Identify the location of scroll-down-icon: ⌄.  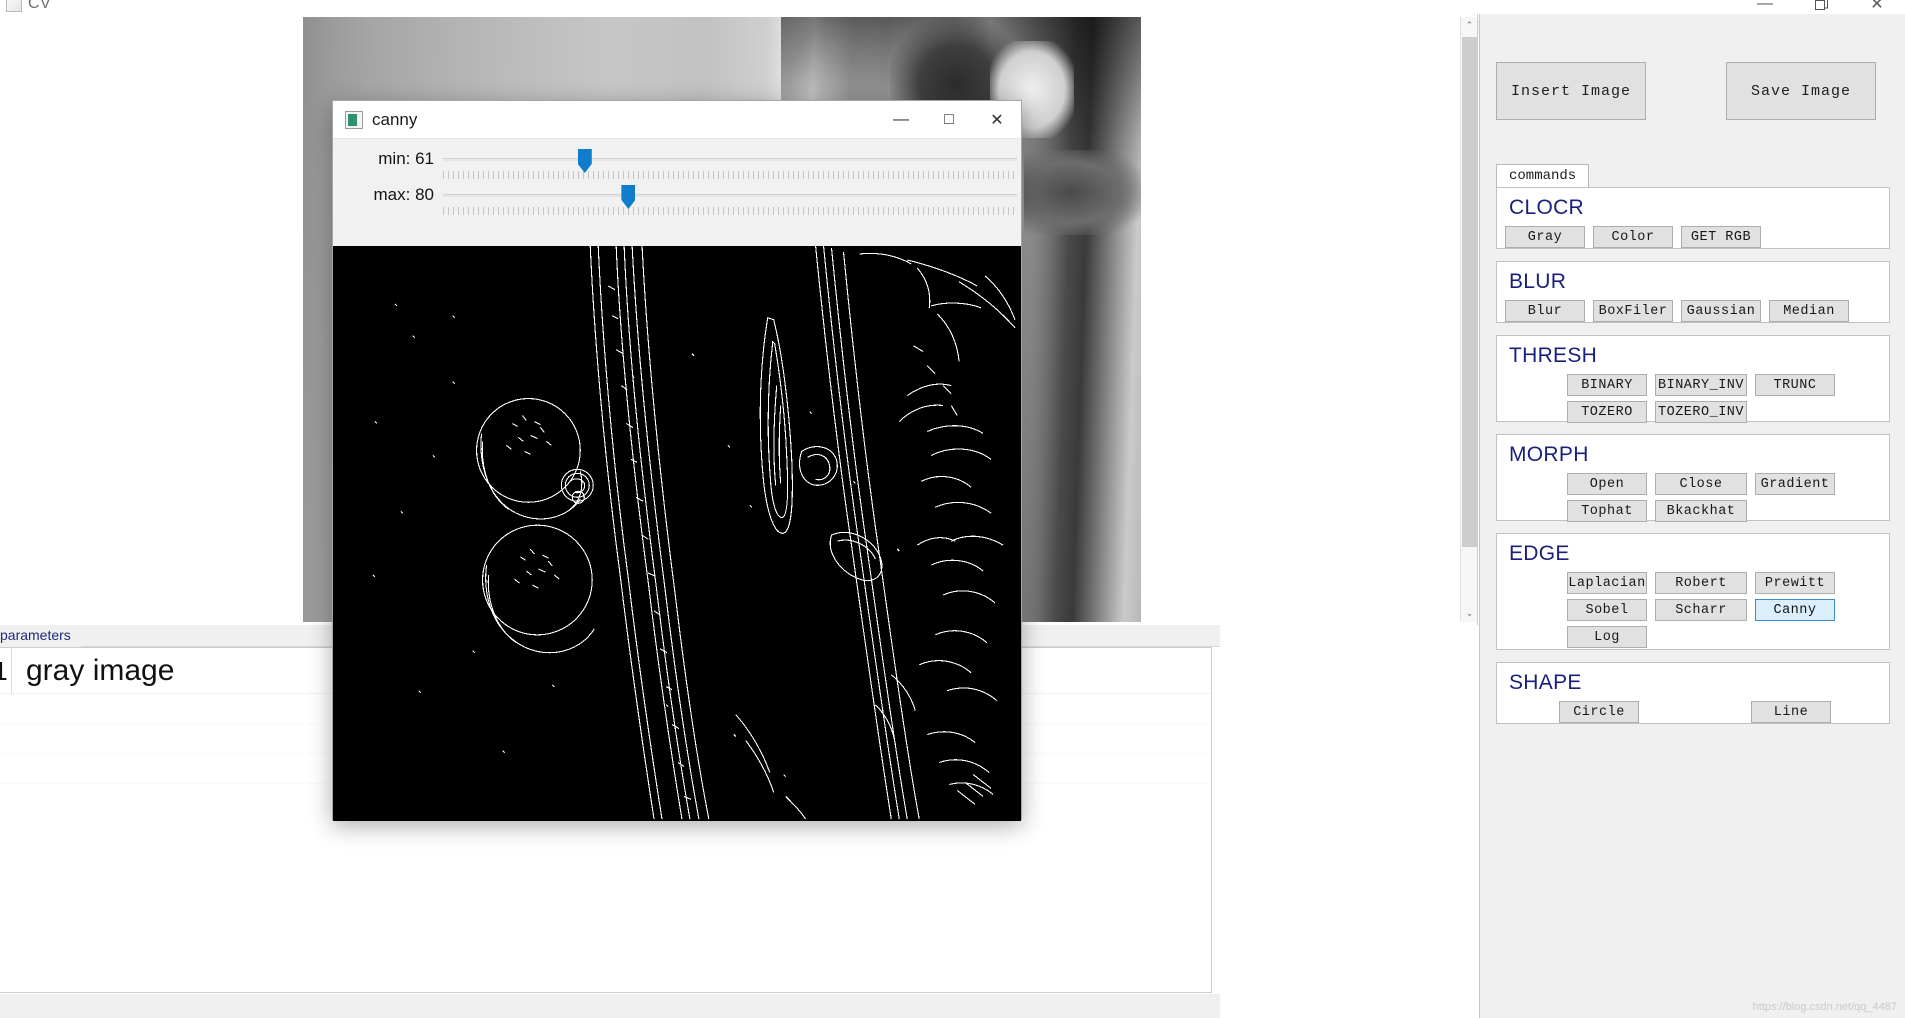
(1469, 613).